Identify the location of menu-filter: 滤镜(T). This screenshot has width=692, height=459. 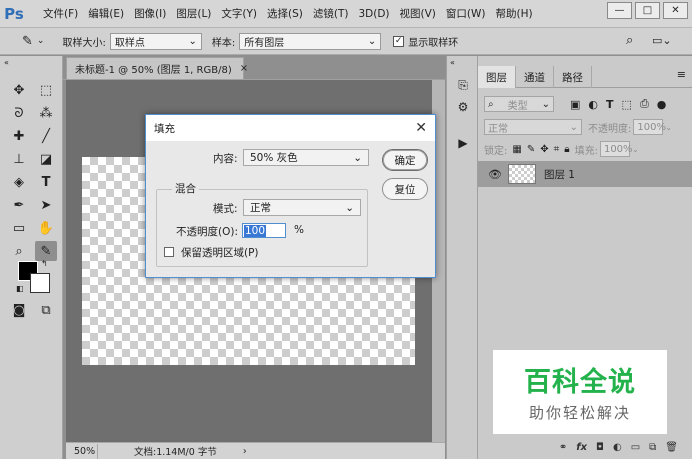
(331, 13).